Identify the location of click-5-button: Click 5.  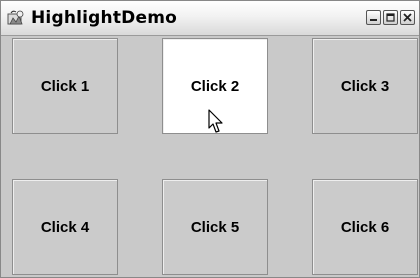
(215, 227).